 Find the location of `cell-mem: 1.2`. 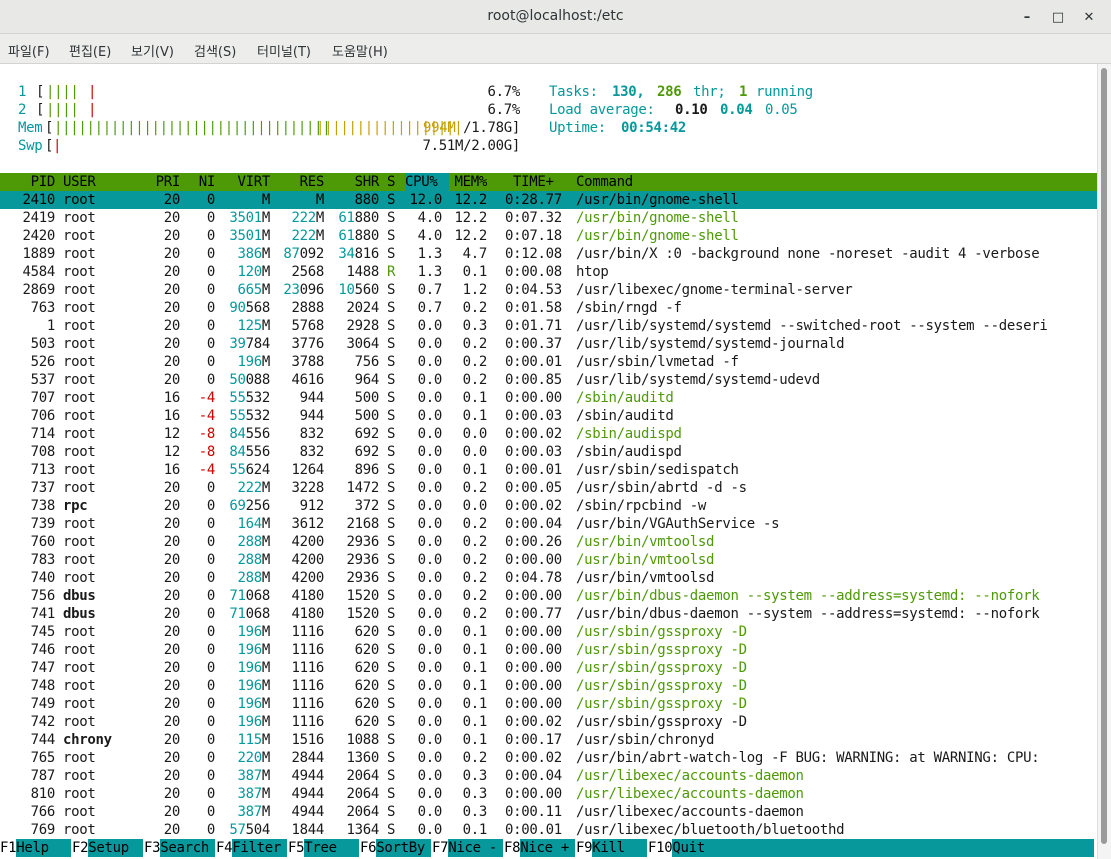

cell-mem: 1.2 is located at coordinates (475, 290).